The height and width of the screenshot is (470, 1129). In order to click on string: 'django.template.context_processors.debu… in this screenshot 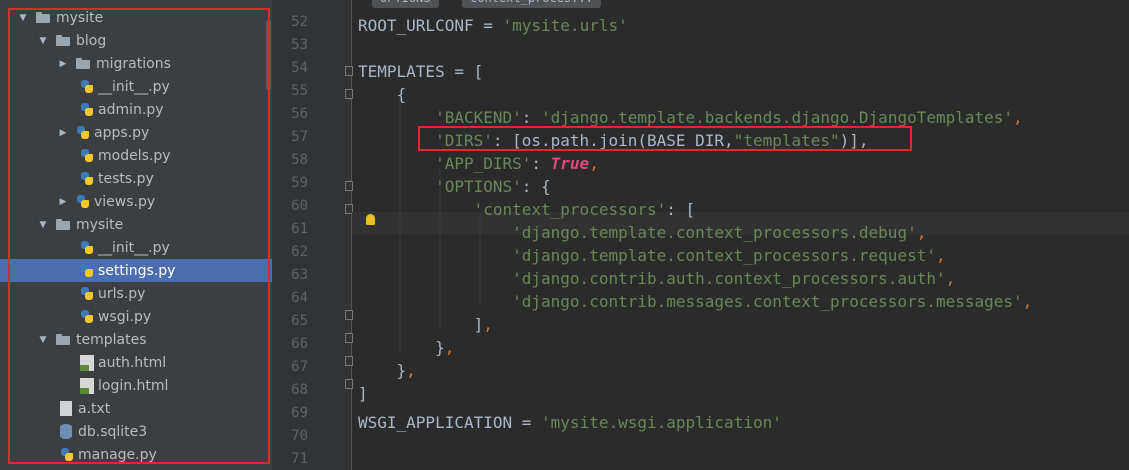, I will do `click(637, 232)`.